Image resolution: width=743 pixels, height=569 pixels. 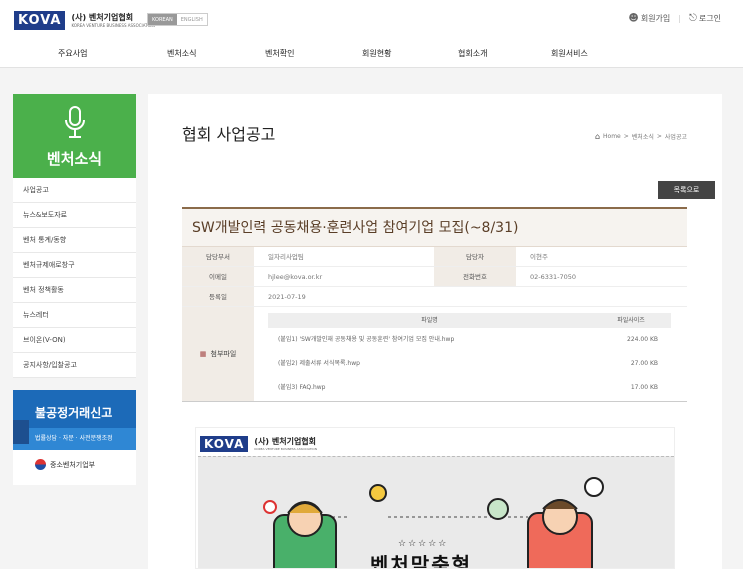 I want to click on banner-headline: 불공정거래신고, so click(x=74, y=413).